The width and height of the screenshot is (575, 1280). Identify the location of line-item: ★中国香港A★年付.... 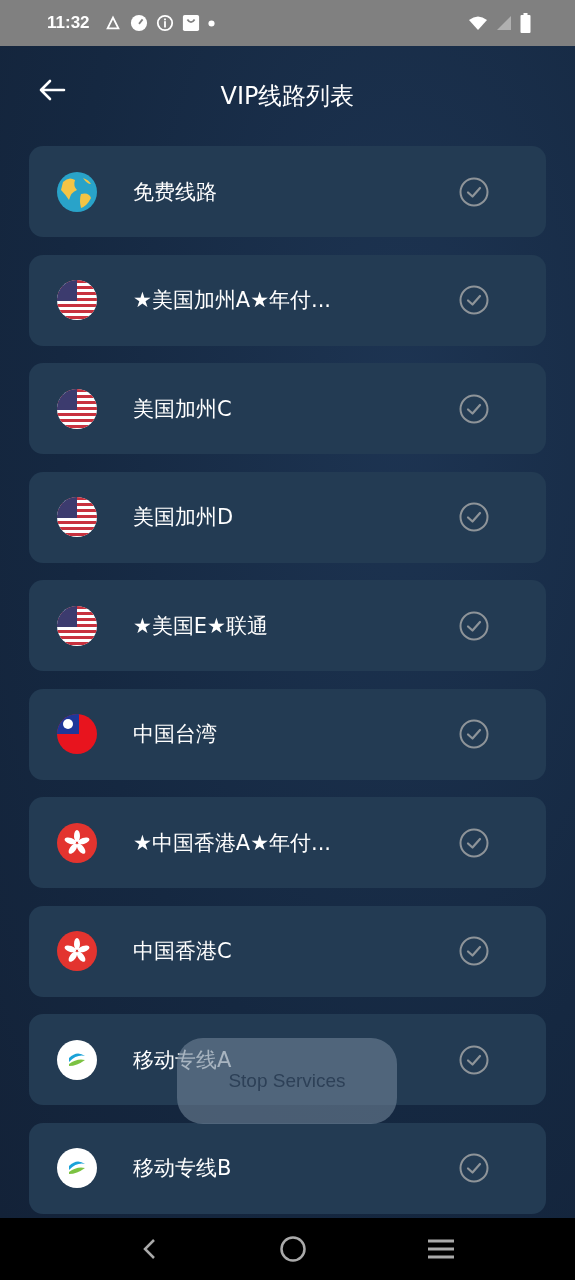
(287, 842).